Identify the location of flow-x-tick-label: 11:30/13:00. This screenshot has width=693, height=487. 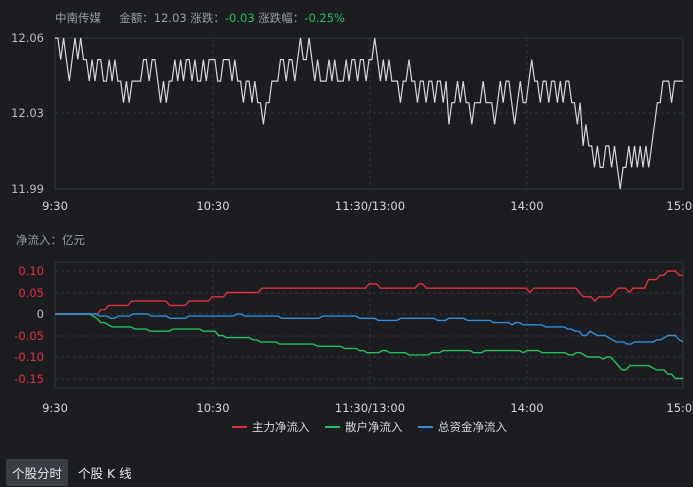
(370, 408).